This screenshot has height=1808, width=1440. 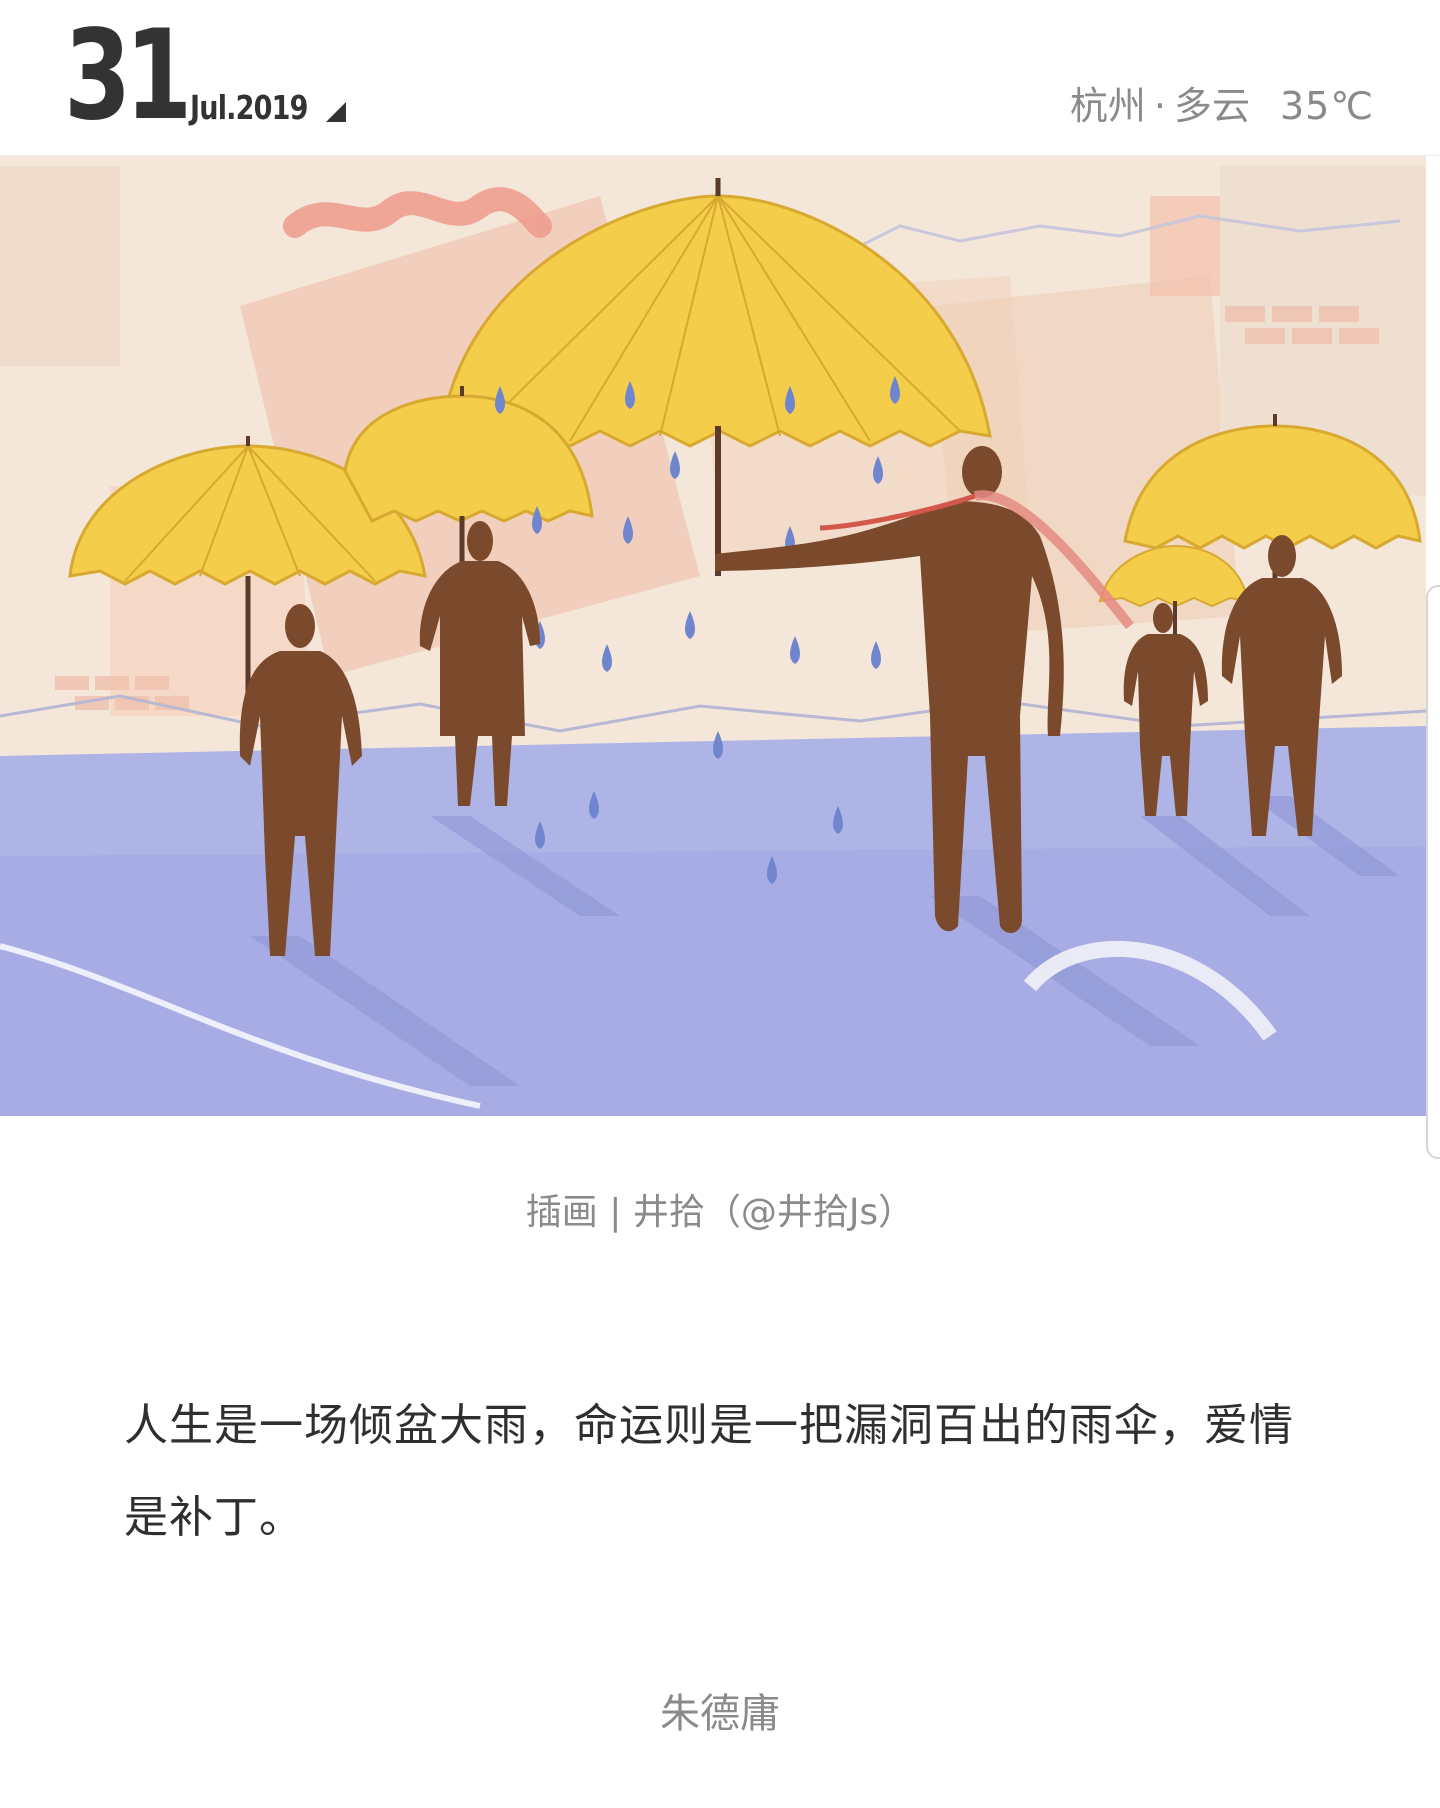 I want to click on date-weather-header: 31 Jul.2019 杭州 · 多云 35℃, so click(x=720, y=78).